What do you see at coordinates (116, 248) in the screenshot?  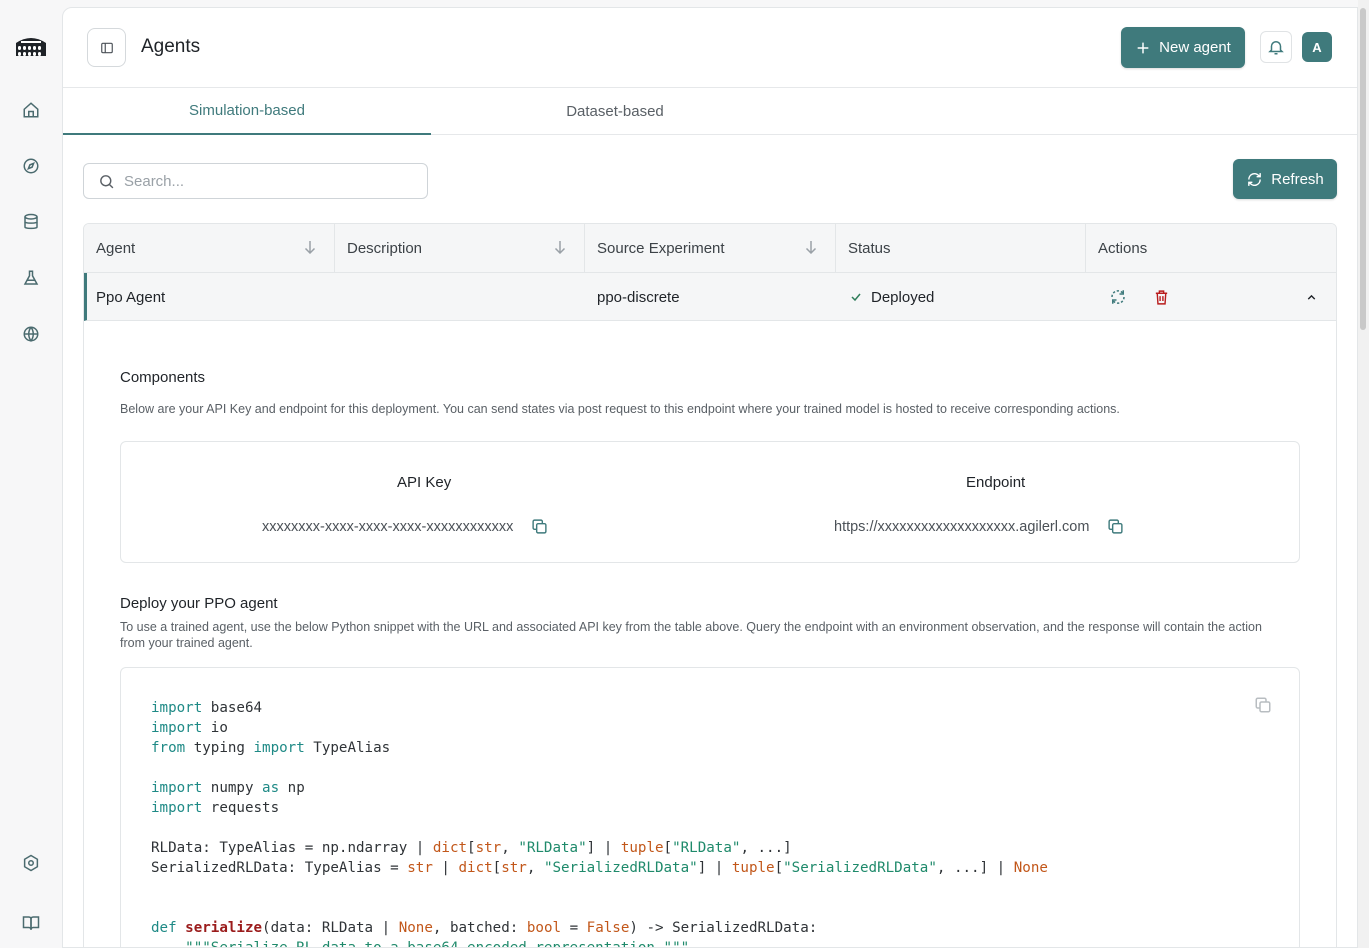 I see `column-label: Agent` at bounding box center [116, 248].